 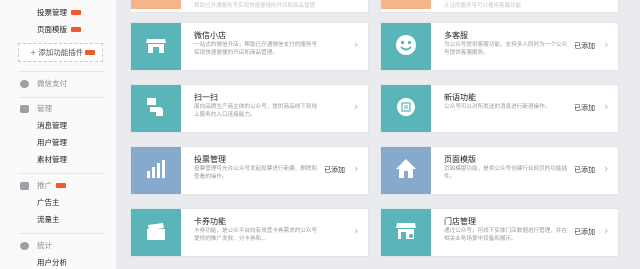 What do you see at coordinates (460, 159) in the screenshot?
I see `card-title: 页面模版` at bounding box center [460, 159].